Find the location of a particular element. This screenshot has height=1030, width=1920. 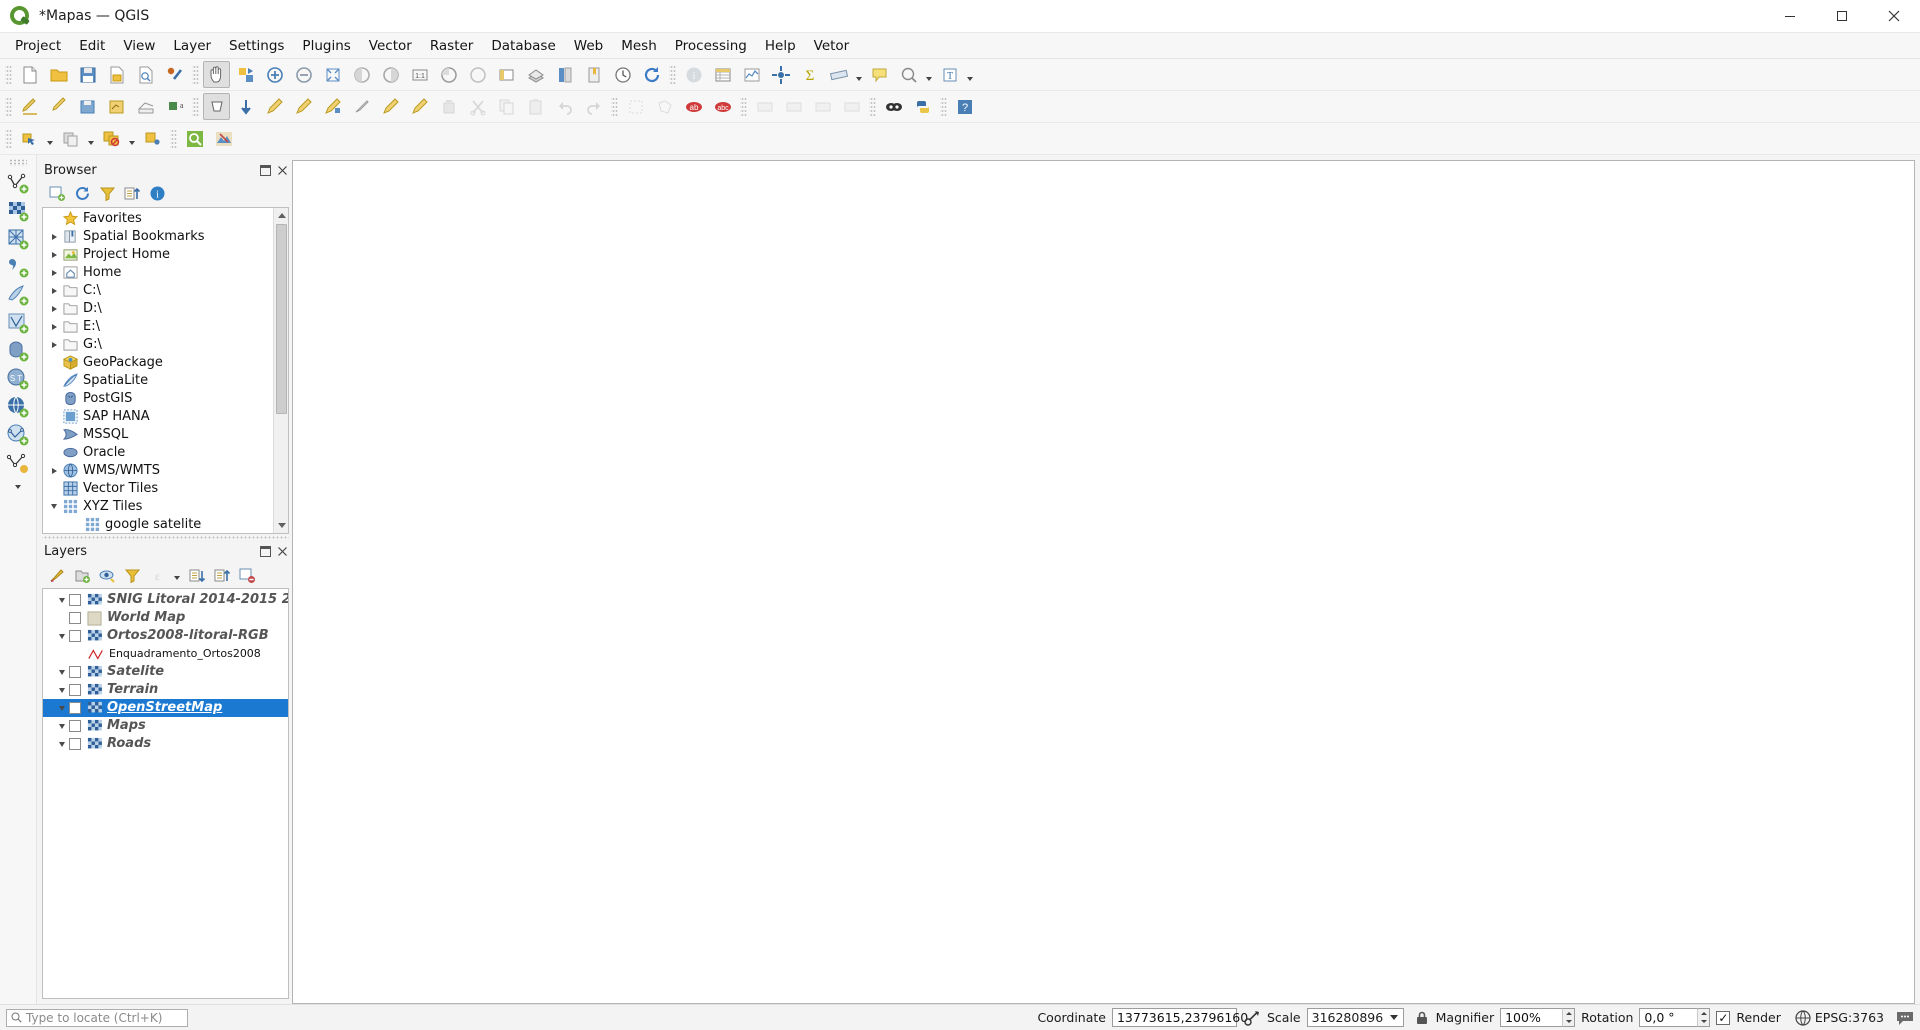

add-postgis-layer-button is located at coordinates (18, 323).